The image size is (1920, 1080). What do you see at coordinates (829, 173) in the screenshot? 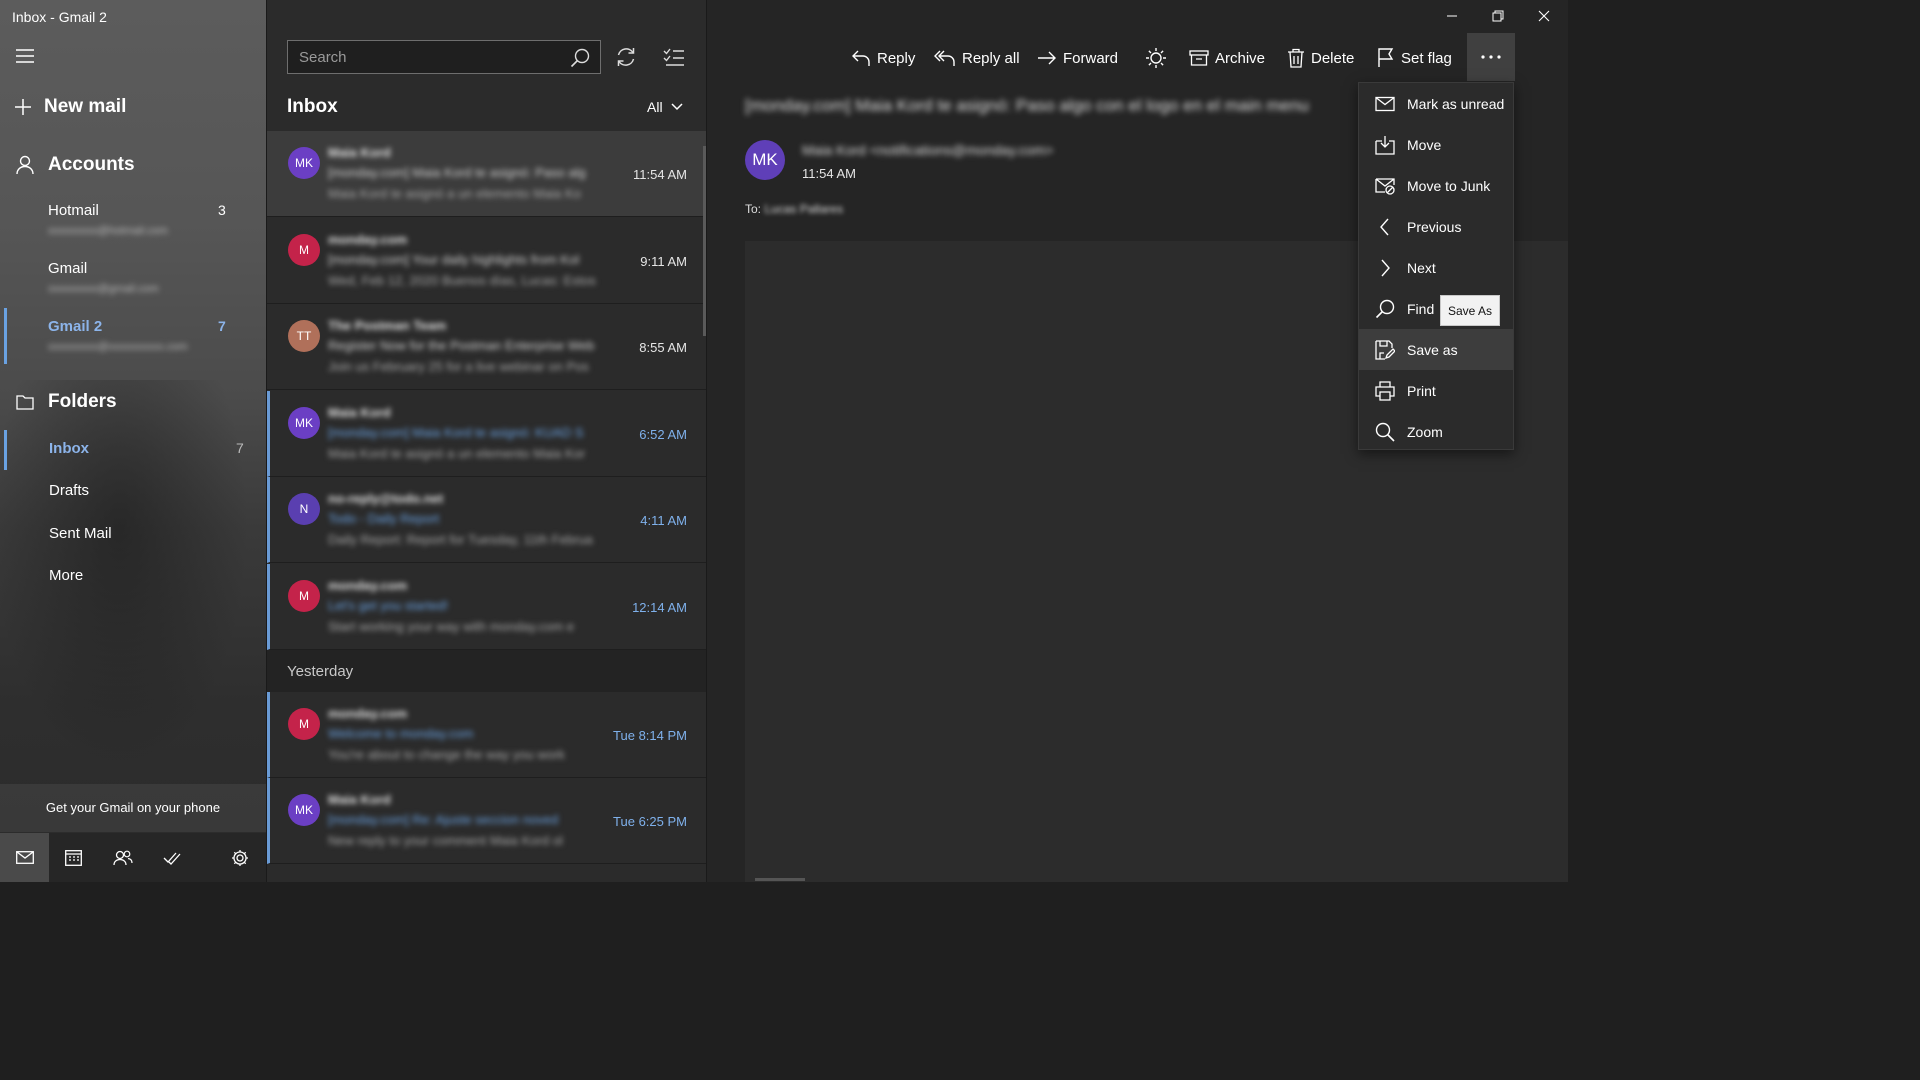
I see `message-timestamp: 11:54 AM` at bounding box center [829, 173].